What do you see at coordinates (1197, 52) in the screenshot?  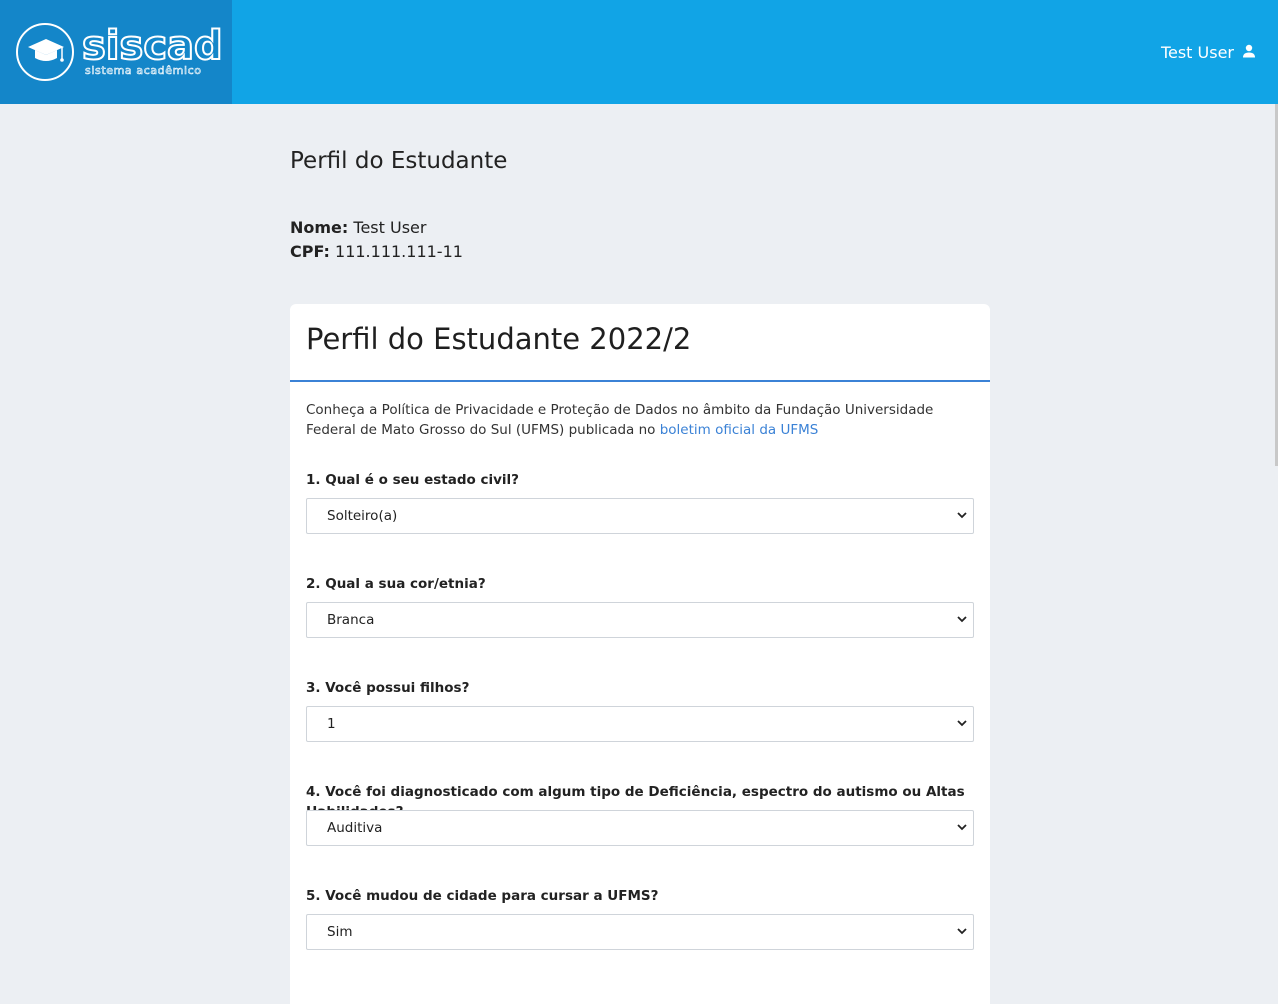 I see `user-name: Test User` at bounding box center [1197, 52].